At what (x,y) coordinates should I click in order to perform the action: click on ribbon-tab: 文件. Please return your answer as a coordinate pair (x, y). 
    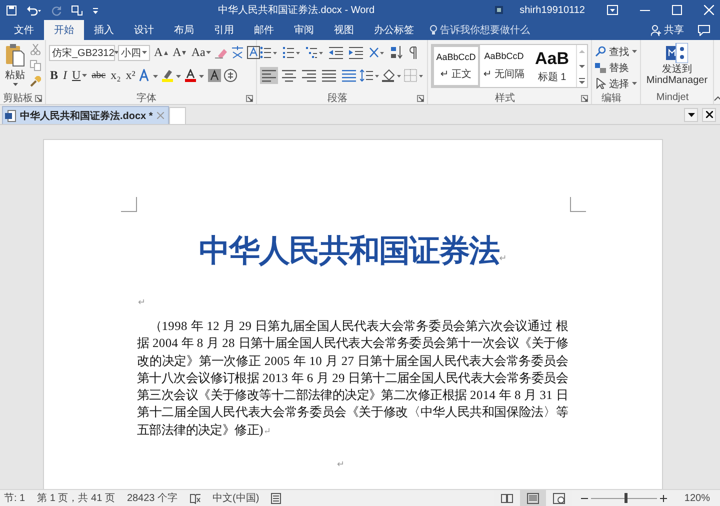
    Looking at the image, I should click on (24, 30).